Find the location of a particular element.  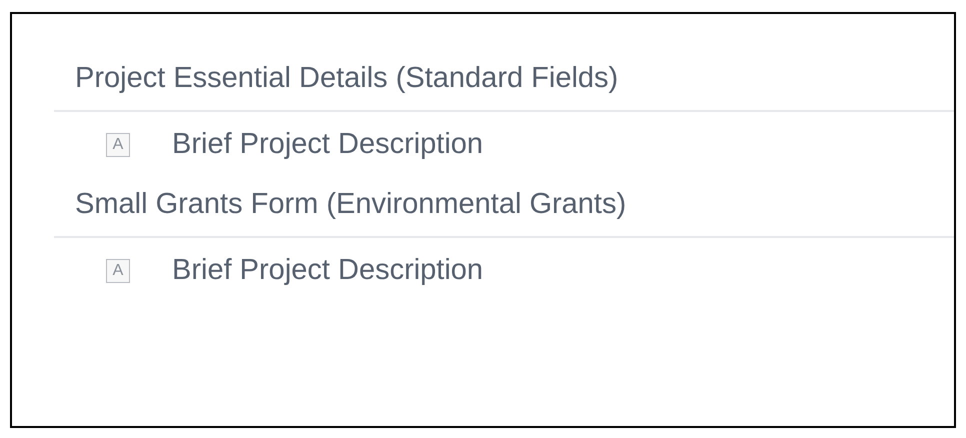

section-heading: Project Essential Details (Standard Fields) is located at coordinates (347, 78).